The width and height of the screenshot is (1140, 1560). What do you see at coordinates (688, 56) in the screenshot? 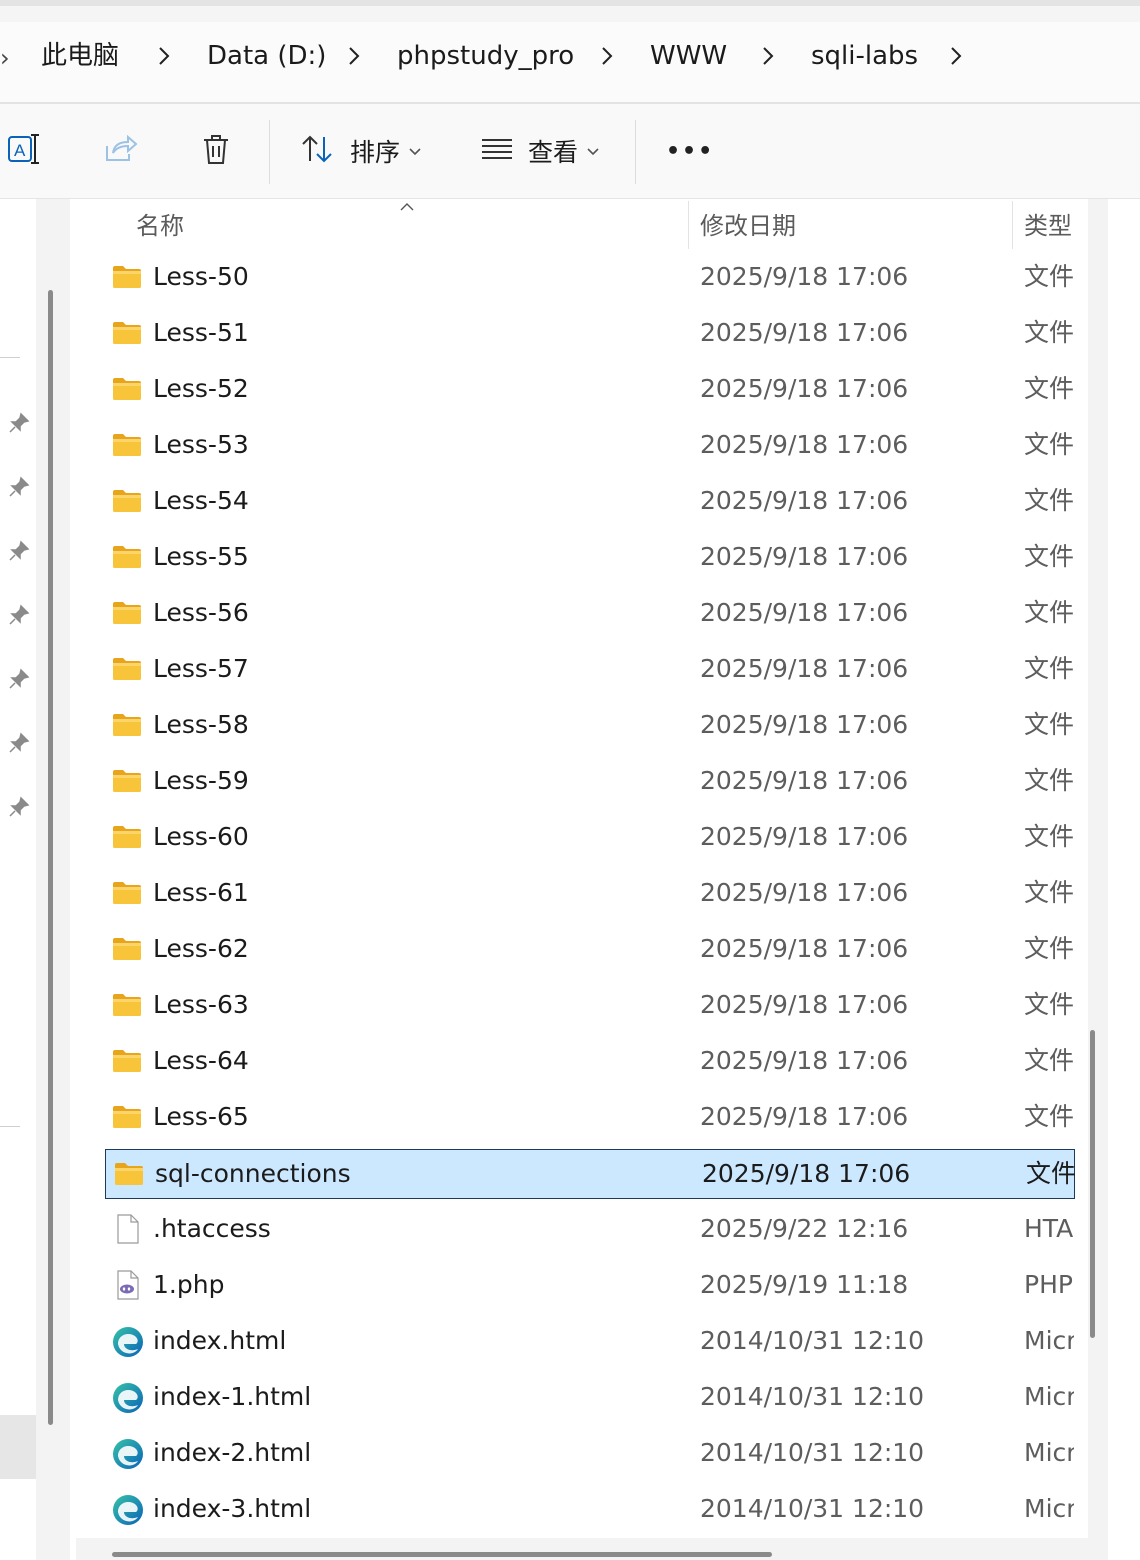
I see `breadcrumb-www: WWW` at bounding box center [688, 56].